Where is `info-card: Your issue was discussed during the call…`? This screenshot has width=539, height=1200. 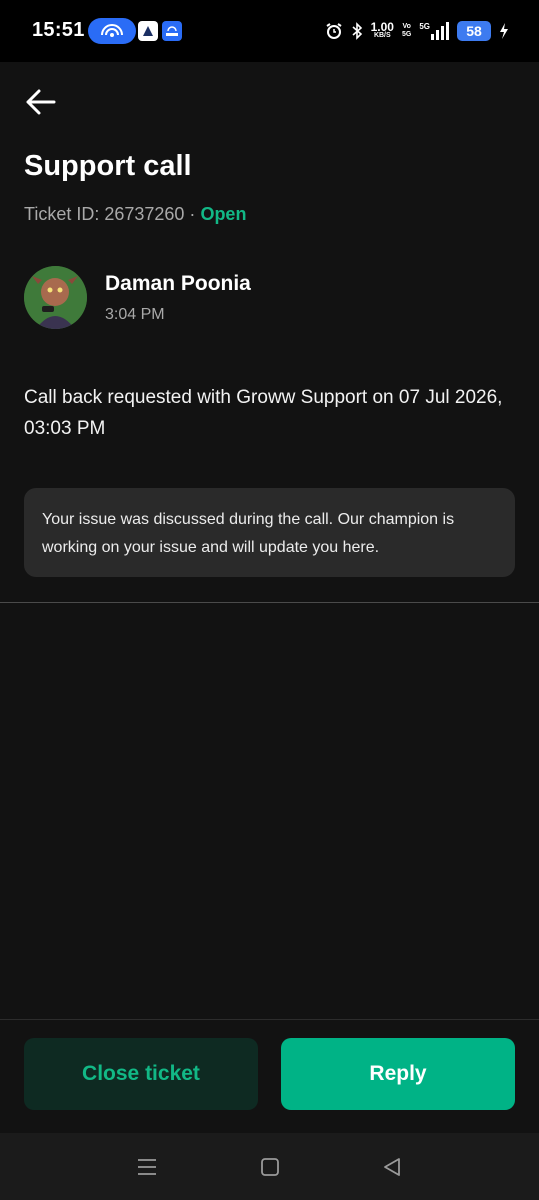 info-card: Your issue was discussed during the call… is located at coordinates (269, 532).